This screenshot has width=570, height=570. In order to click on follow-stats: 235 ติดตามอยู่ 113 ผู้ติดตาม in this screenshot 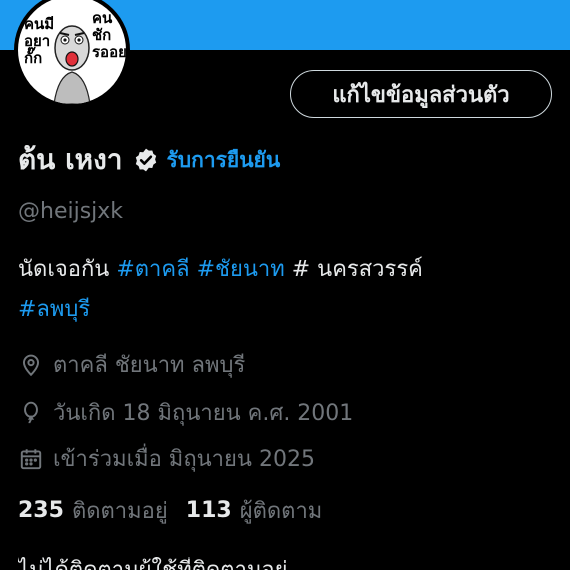, I will do `click(170, 510)`.